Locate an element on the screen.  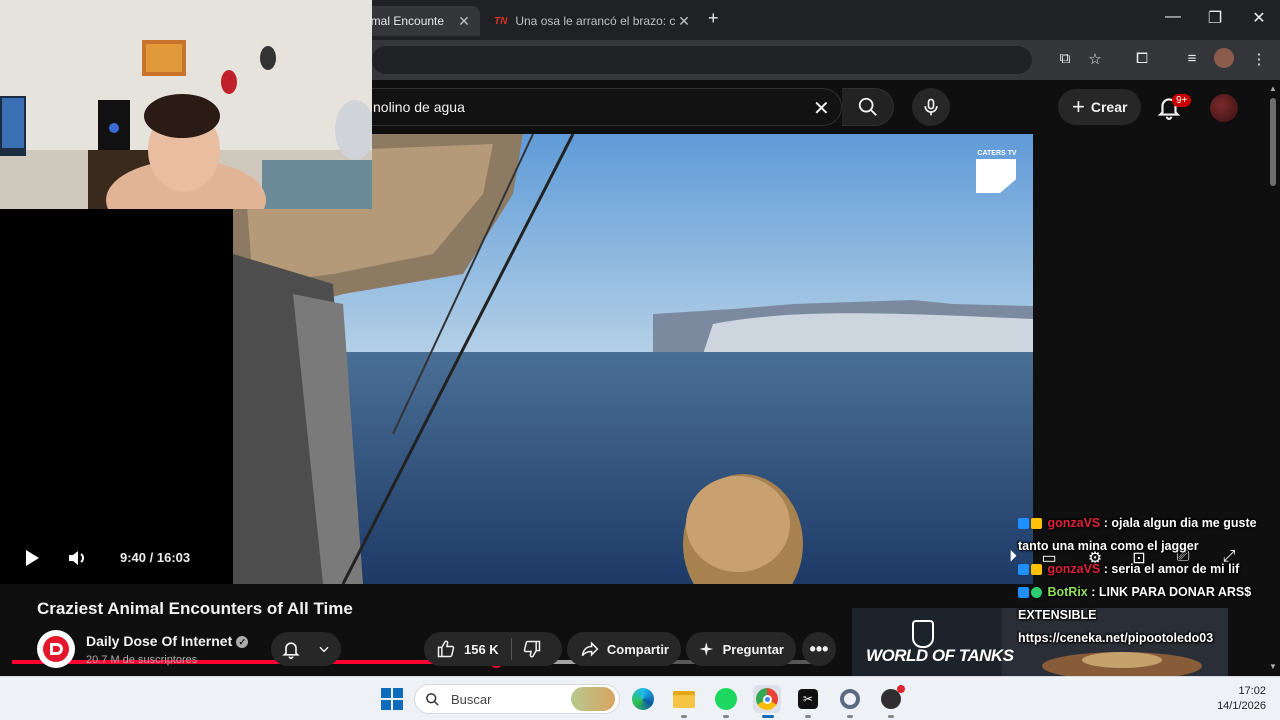
obs-icon is located at coordinates (891, 699).